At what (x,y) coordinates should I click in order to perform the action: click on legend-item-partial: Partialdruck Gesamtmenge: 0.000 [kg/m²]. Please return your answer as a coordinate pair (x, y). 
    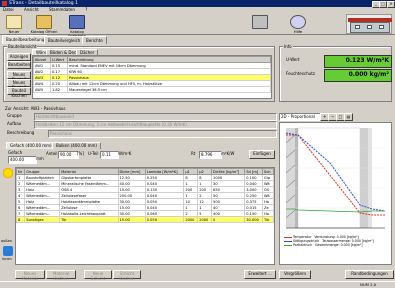
    Looking at the image, I should click on (337, 245).